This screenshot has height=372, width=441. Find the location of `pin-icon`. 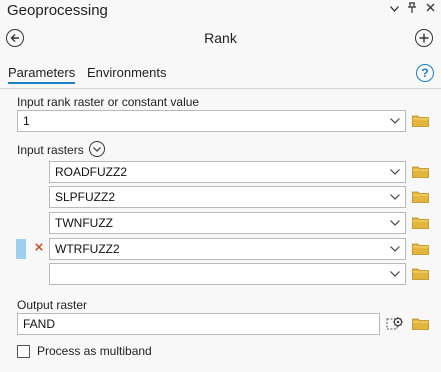

pin-icon is located at coordinates (412, 9).